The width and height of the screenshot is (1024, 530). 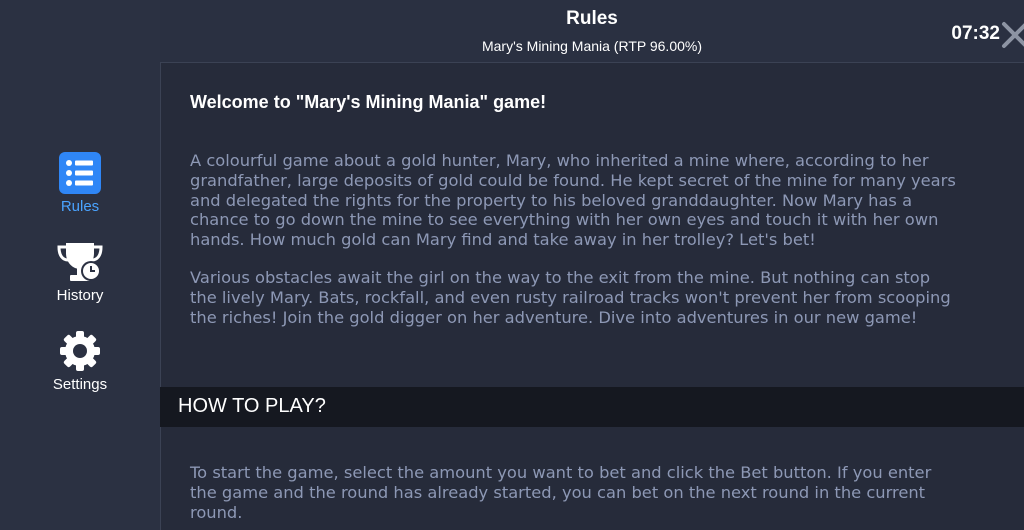 I want to click on sidebar-item-label: History, so click(x=80, y=295).